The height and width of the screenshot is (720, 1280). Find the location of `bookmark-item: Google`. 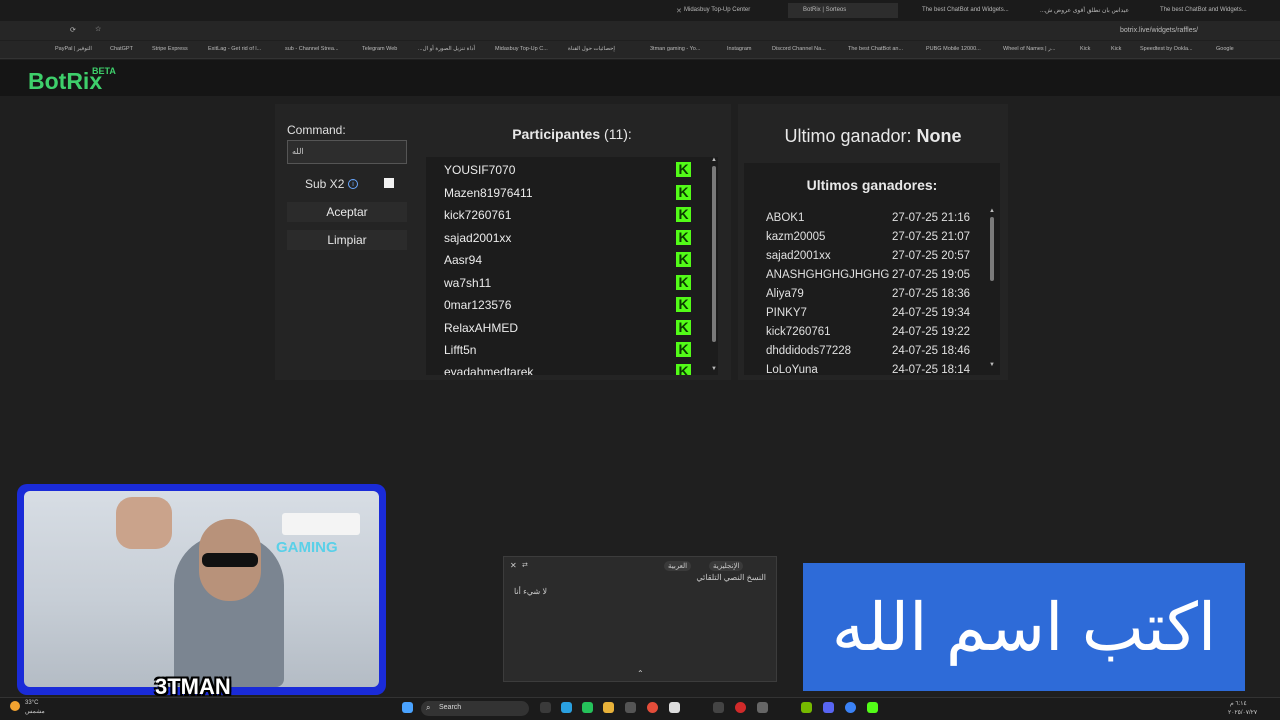

bookmark-item: Google is located at coordinates (1225, 49).